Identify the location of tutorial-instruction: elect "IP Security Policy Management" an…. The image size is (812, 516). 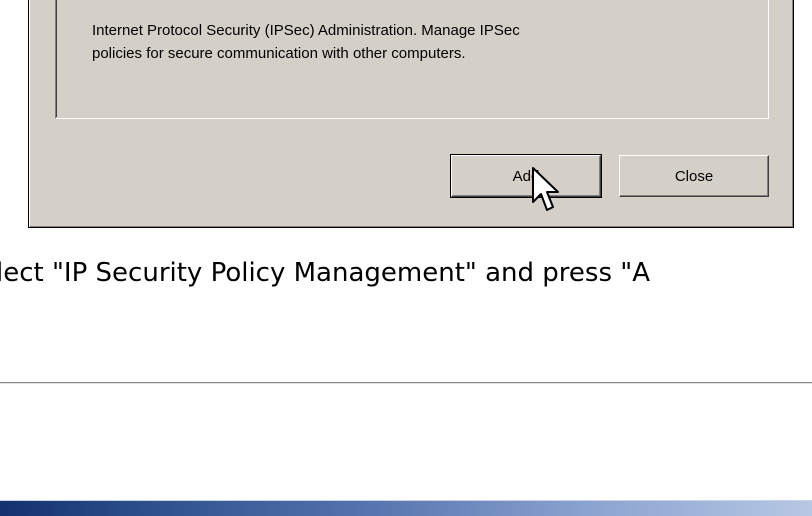
(406, 273).